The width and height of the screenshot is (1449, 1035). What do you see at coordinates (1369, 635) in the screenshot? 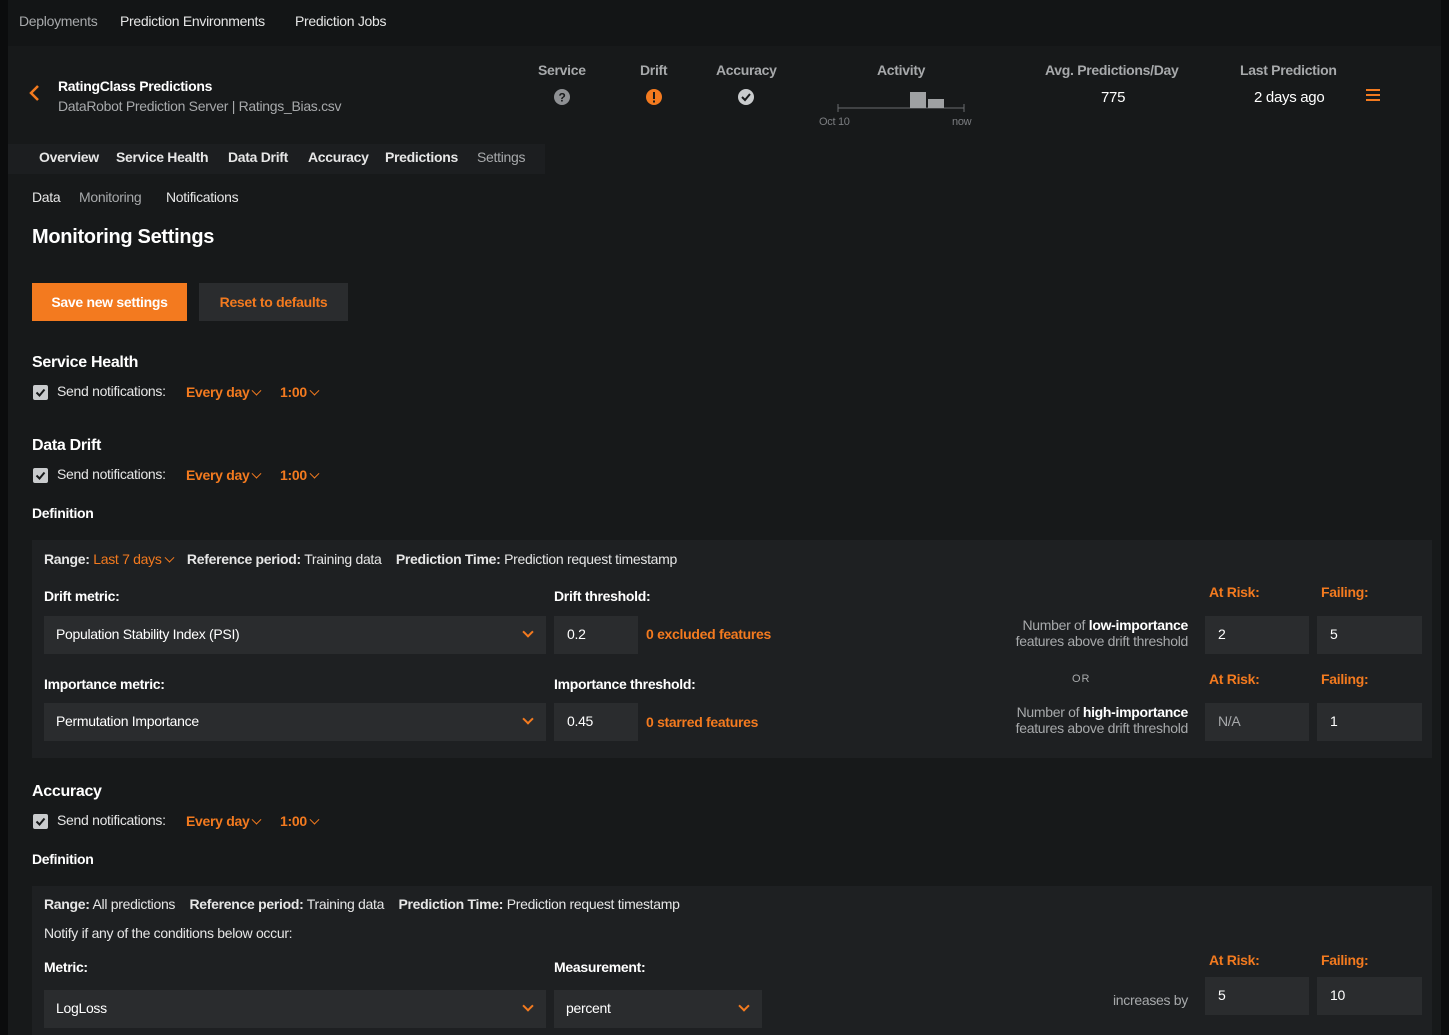
I see `low-failing-input: 5` at bounding box center [1369, 635].